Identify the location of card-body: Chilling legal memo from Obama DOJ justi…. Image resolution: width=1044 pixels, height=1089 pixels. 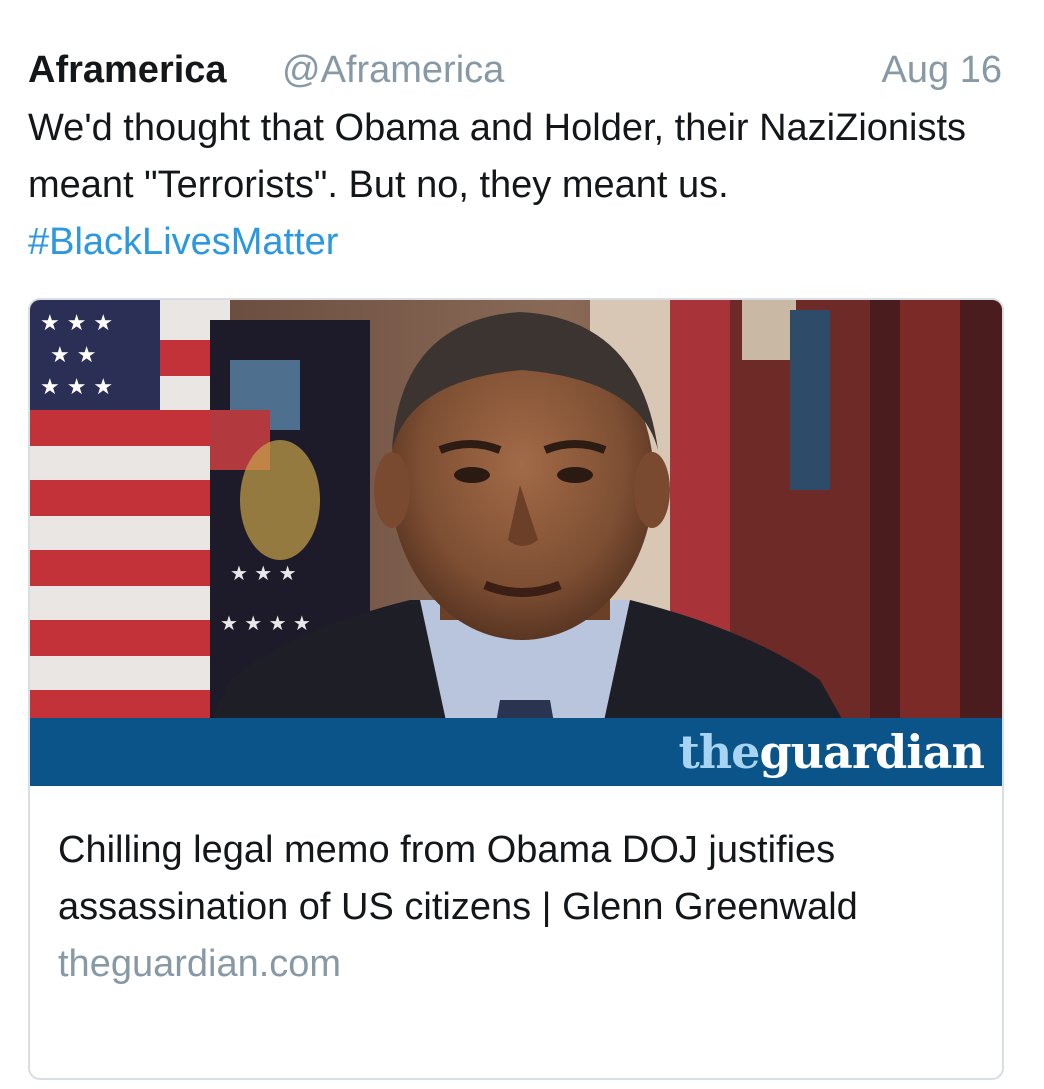
(518, 907).